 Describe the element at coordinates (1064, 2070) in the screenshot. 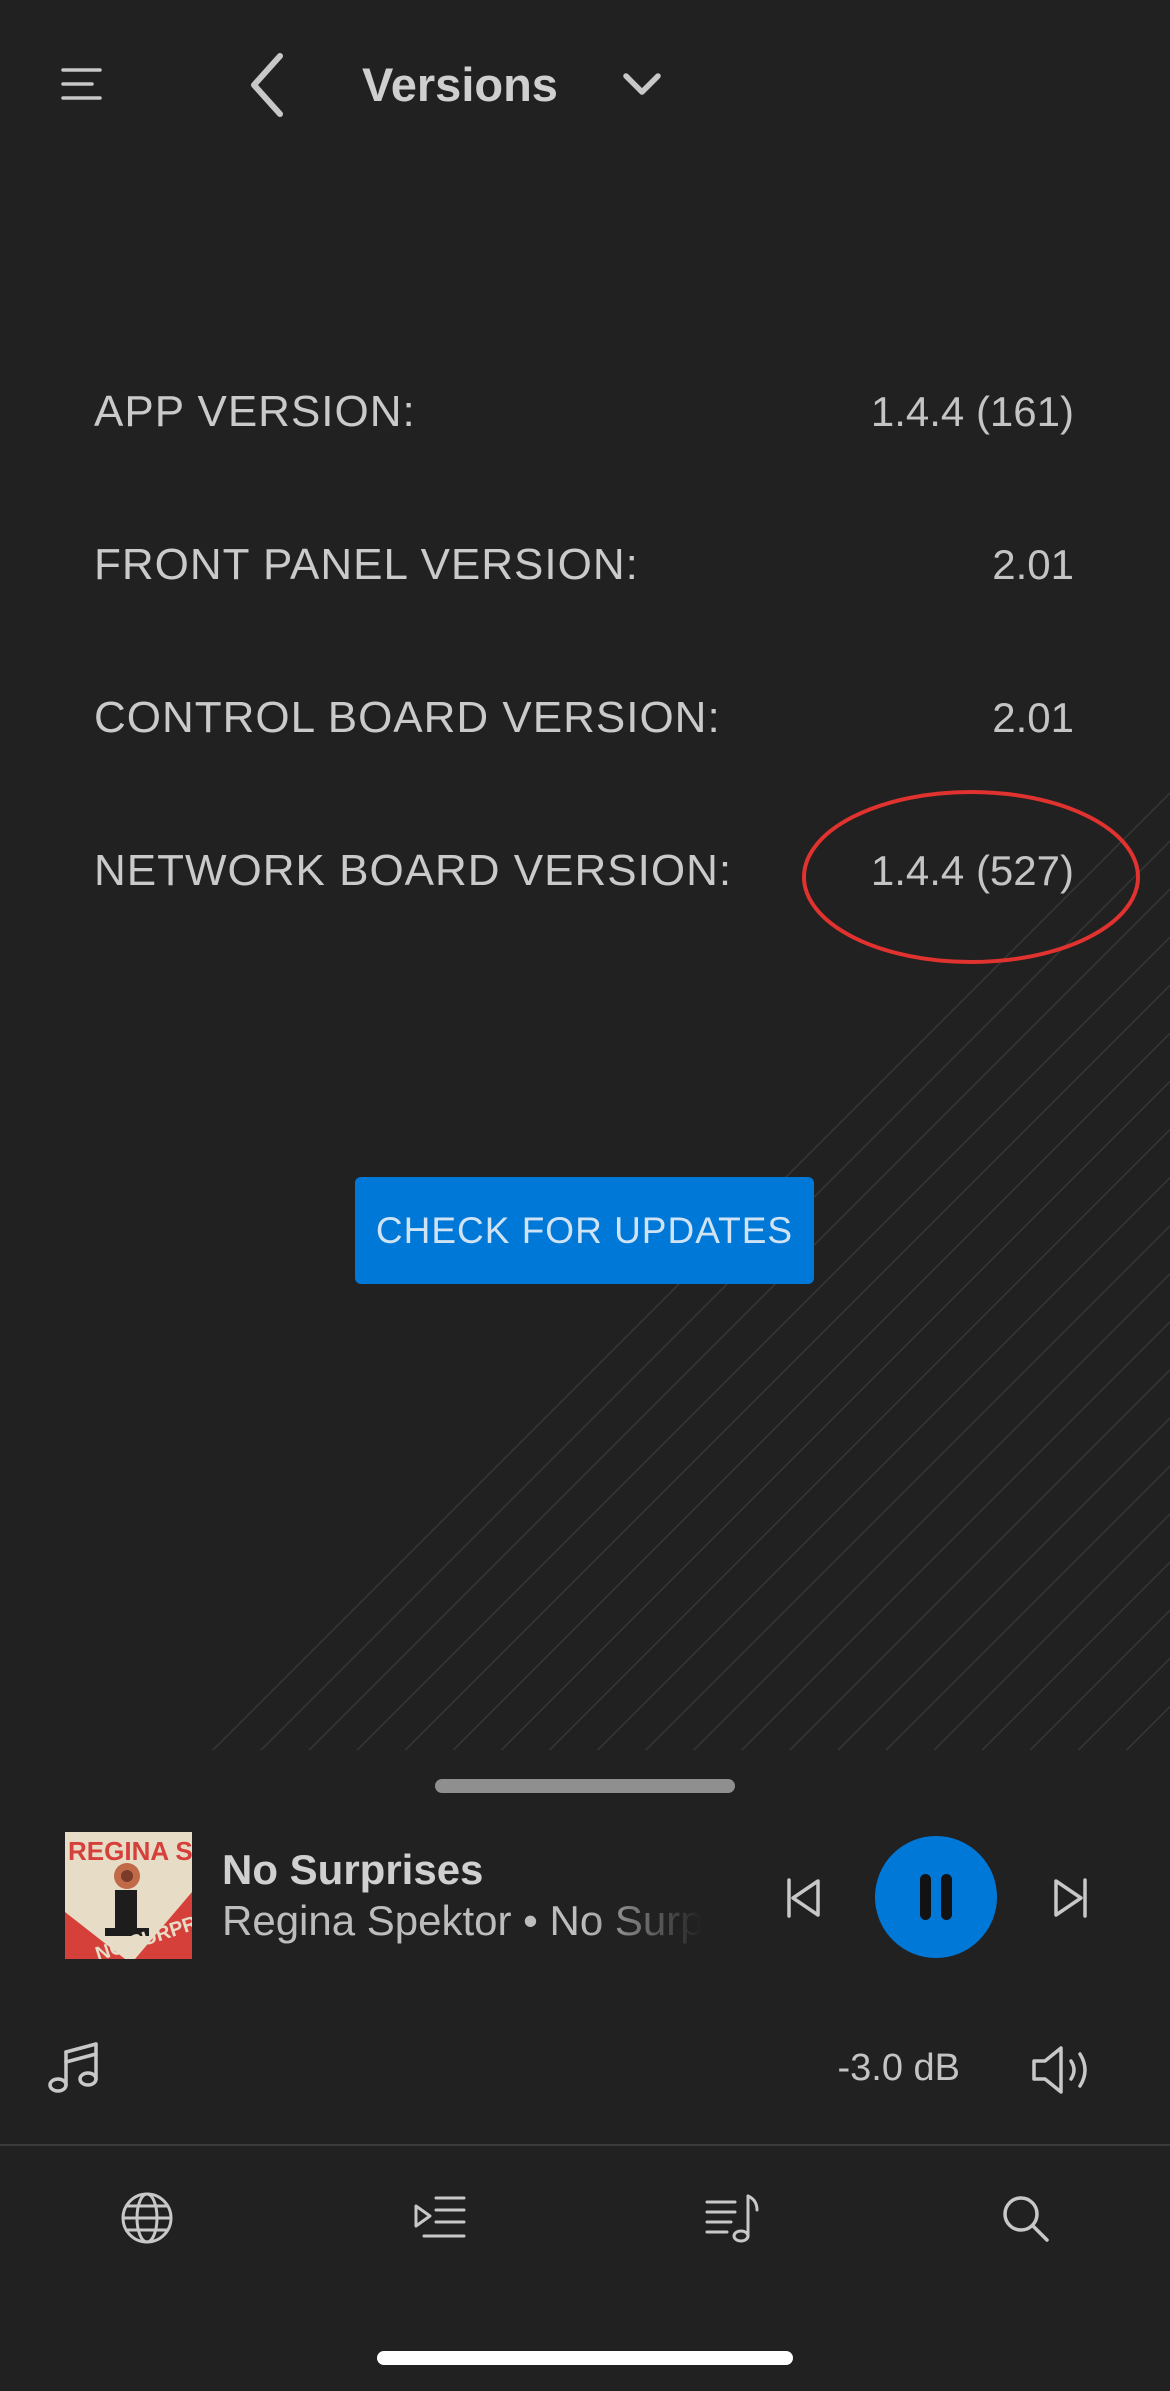

I see `speaker-volume-icon` at that location.